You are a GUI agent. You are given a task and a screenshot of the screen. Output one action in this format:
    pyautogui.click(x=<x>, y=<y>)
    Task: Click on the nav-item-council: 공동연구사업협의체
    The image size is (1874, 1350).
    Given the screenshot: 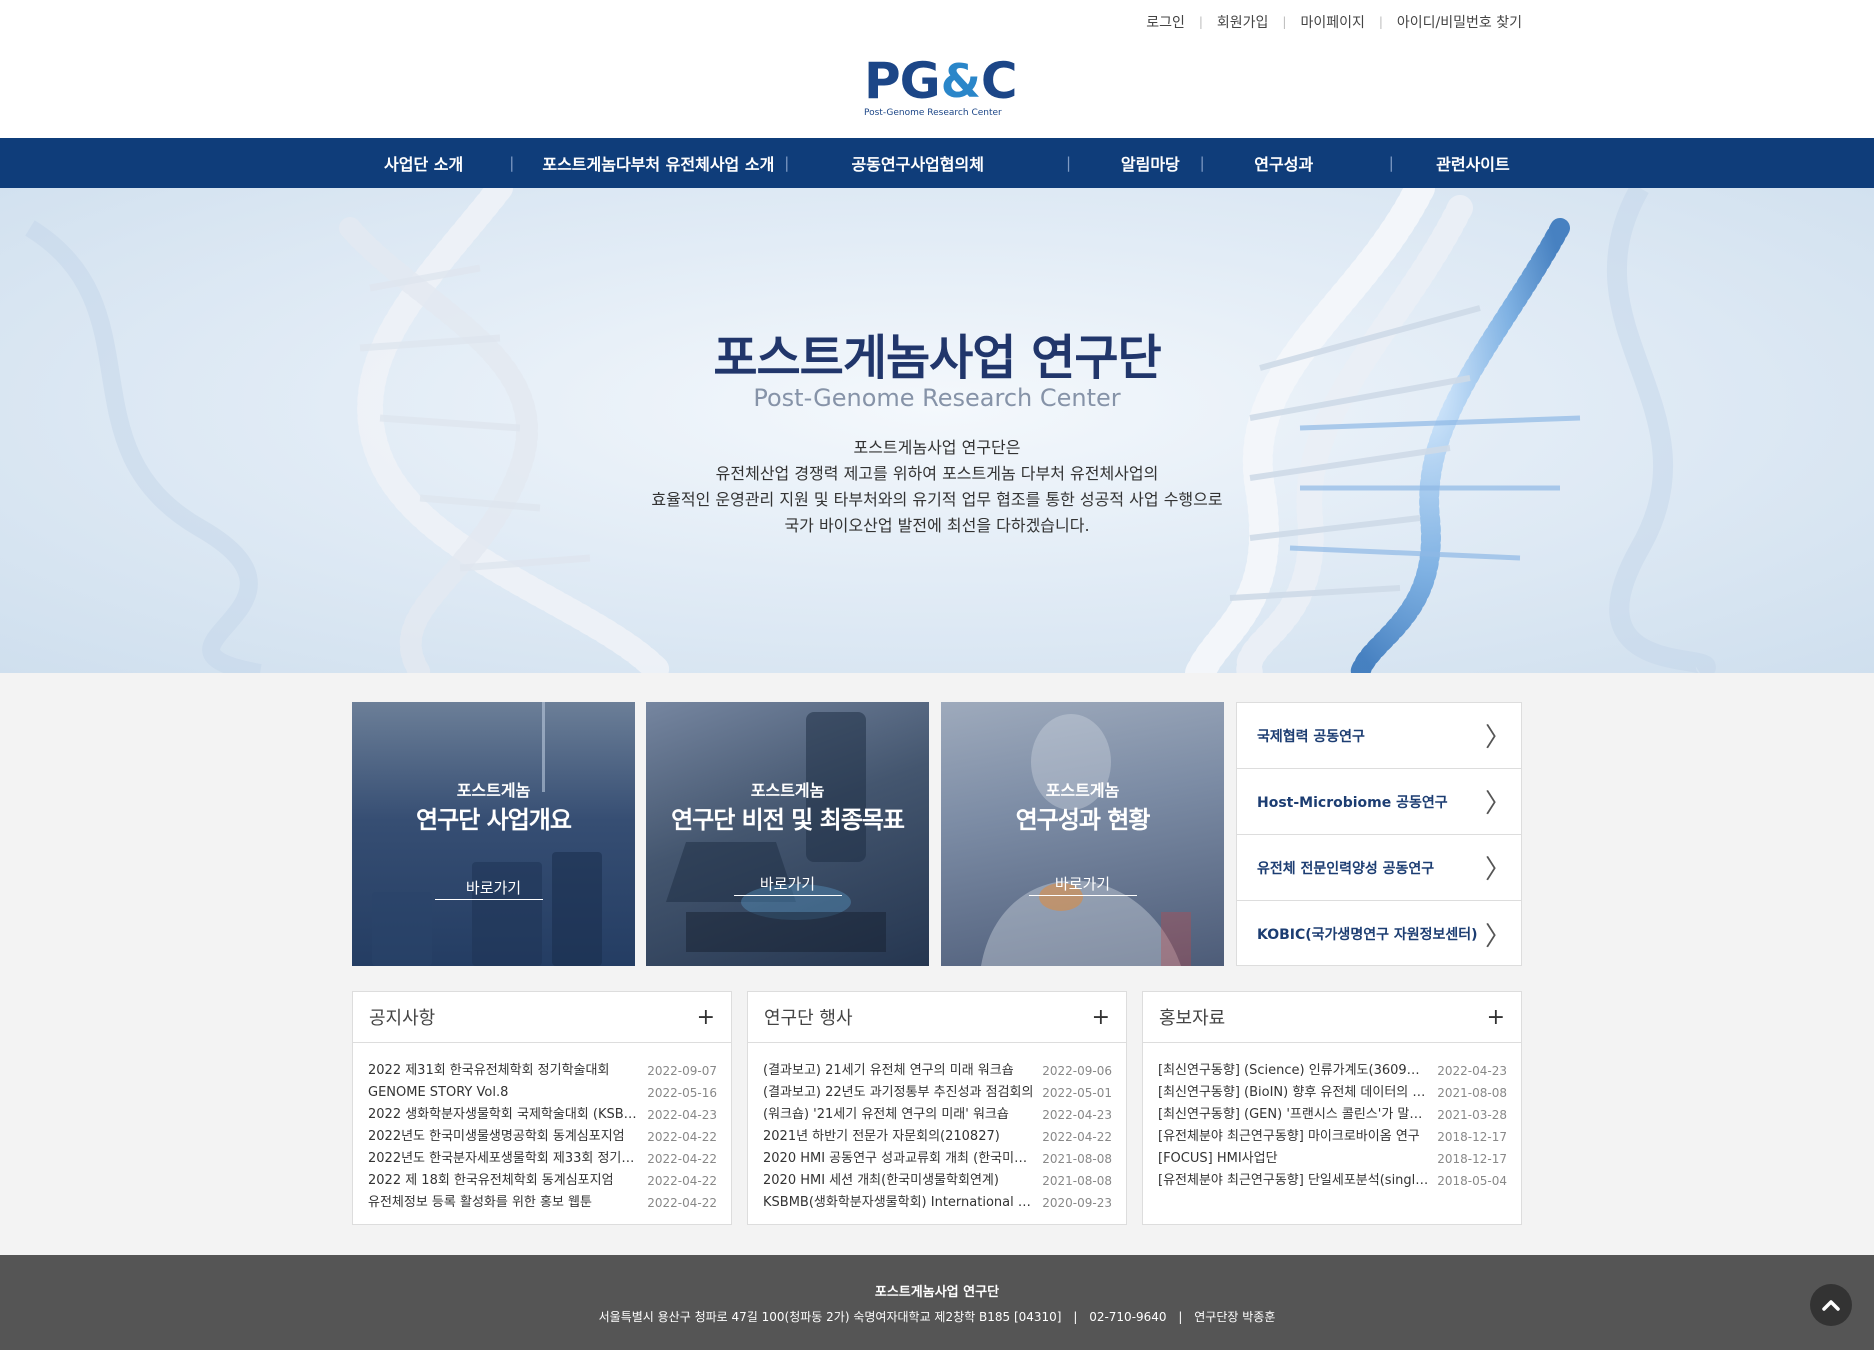 What is the action you would take?
    pyautogui.click(x=917, y=163)
    